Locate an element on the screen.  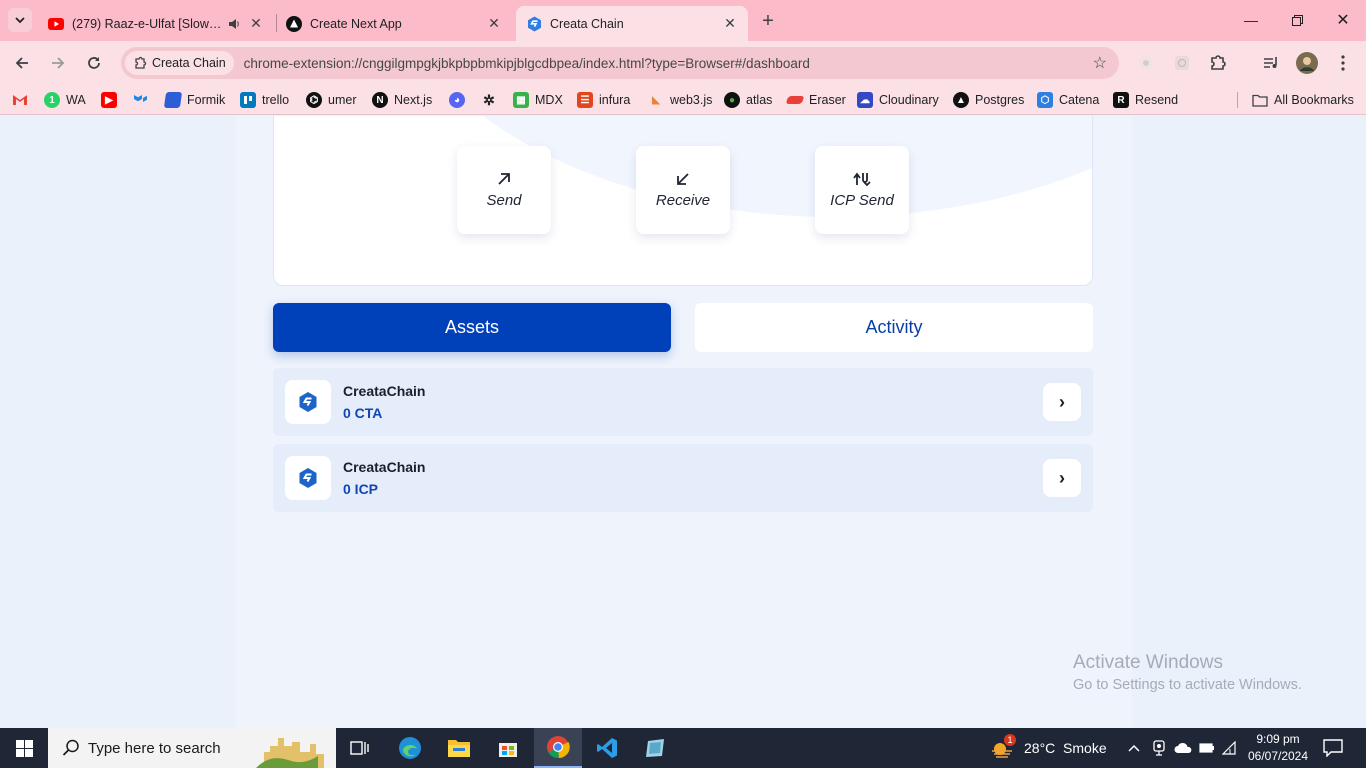
tab-create-next-app: Create Next App ✕ is located at coordinates (394, 23).